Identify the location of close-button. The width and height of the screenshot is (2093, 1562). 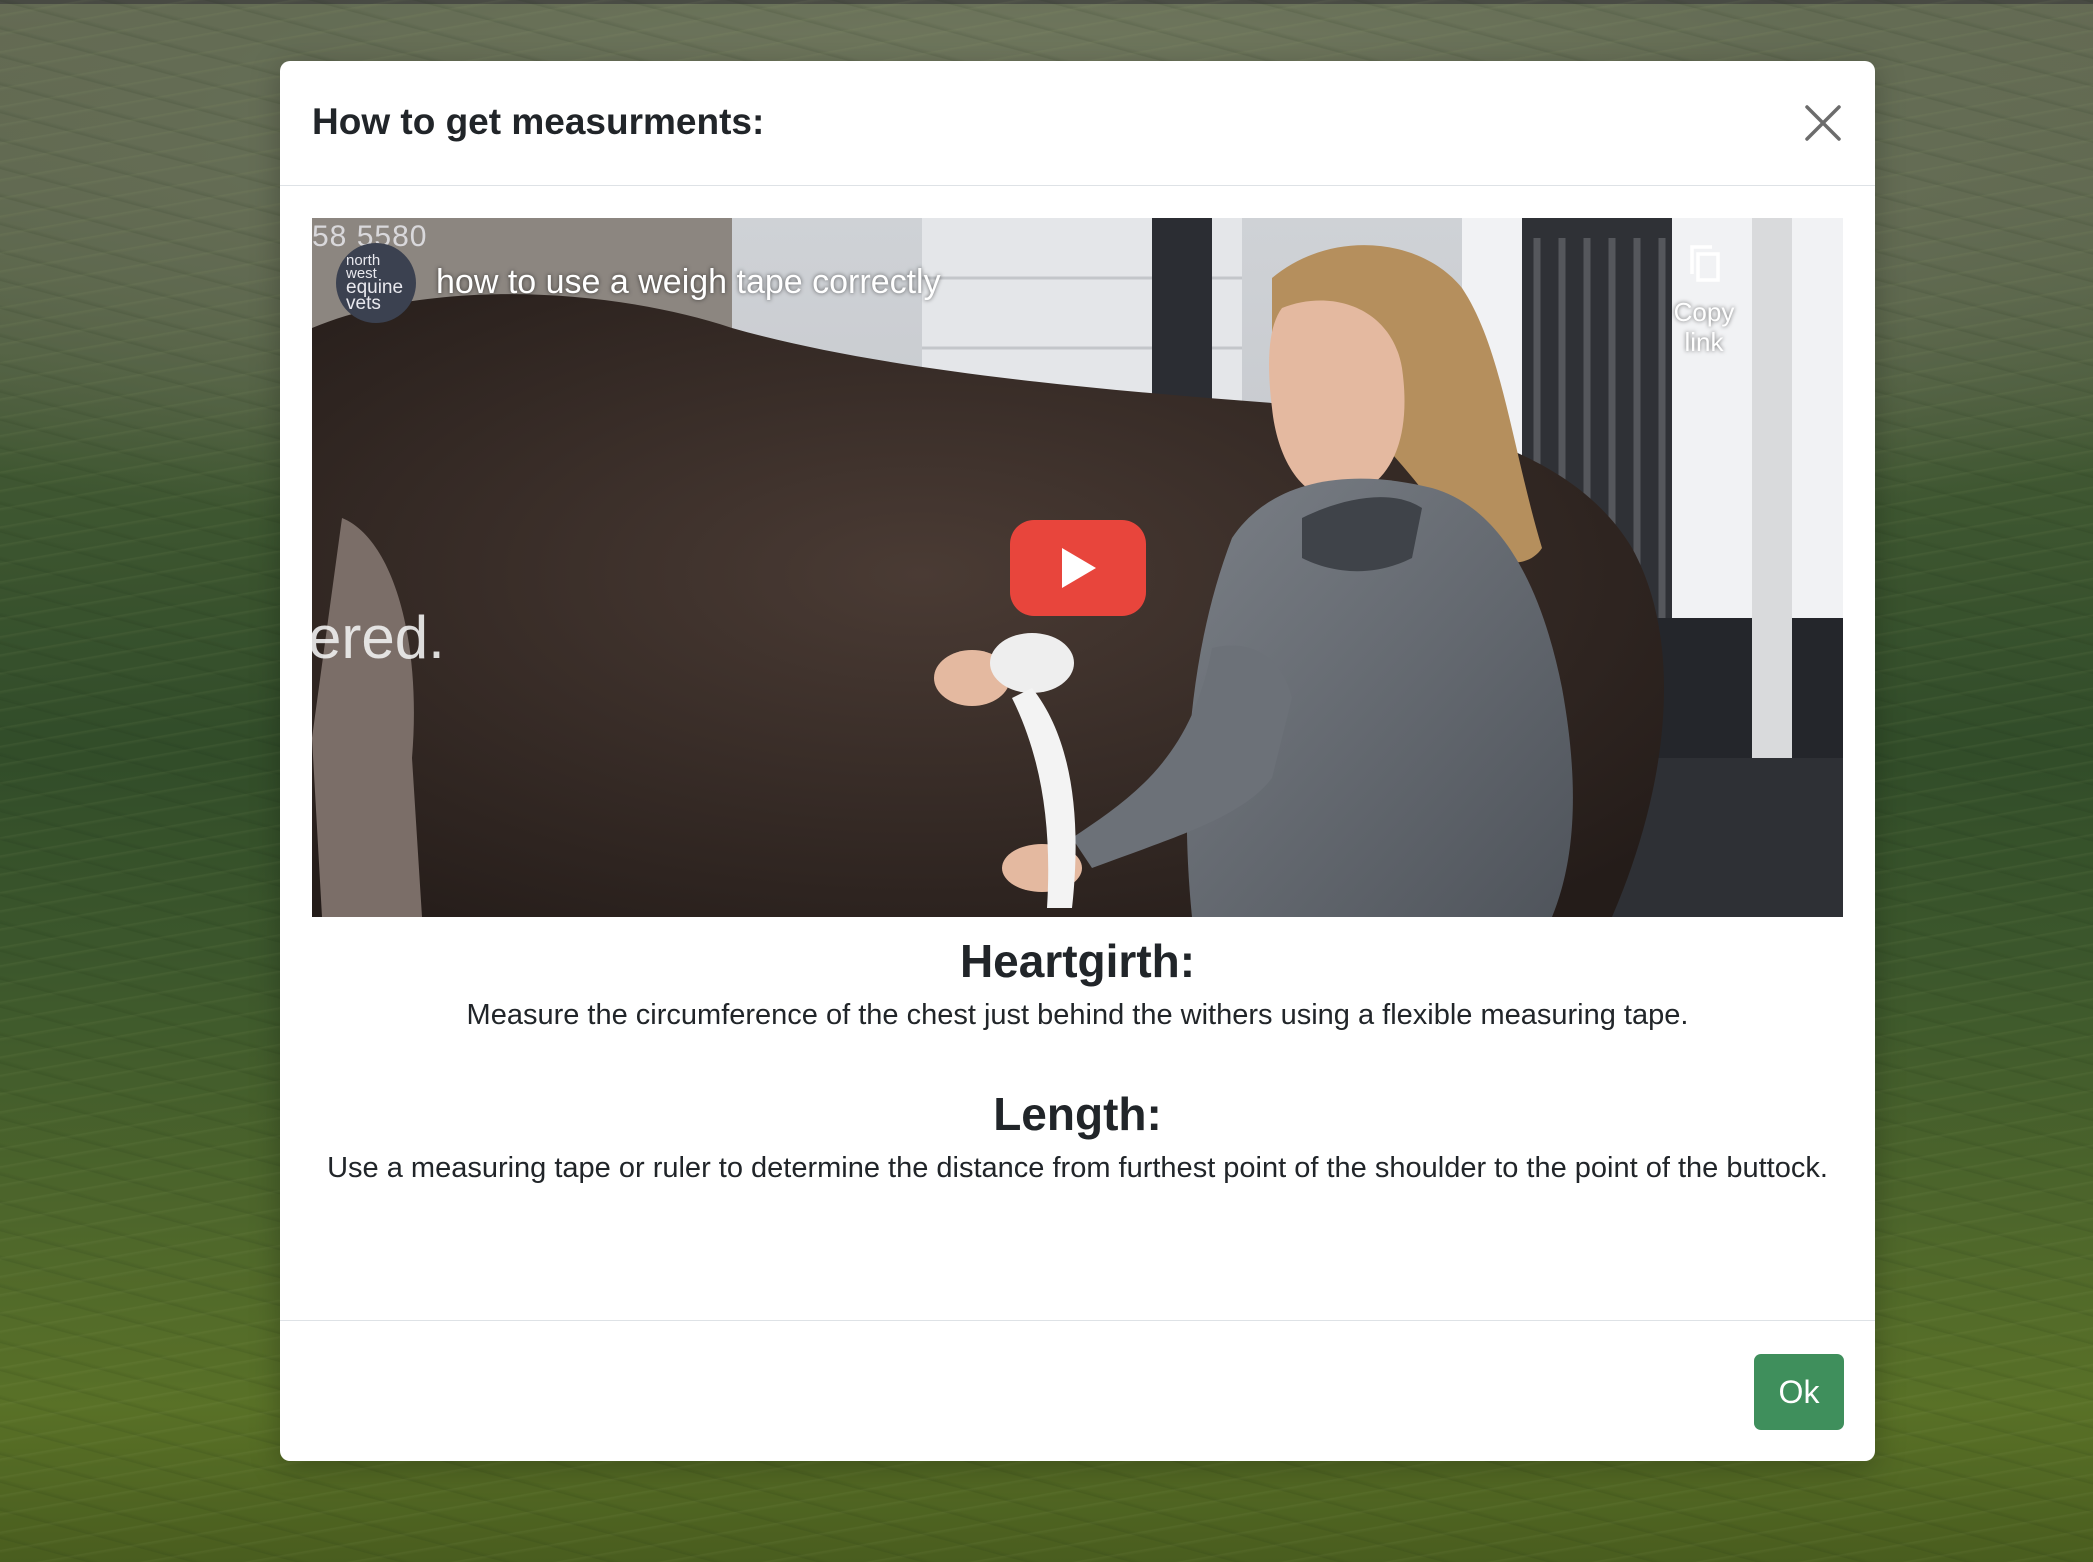
(1823, 123).